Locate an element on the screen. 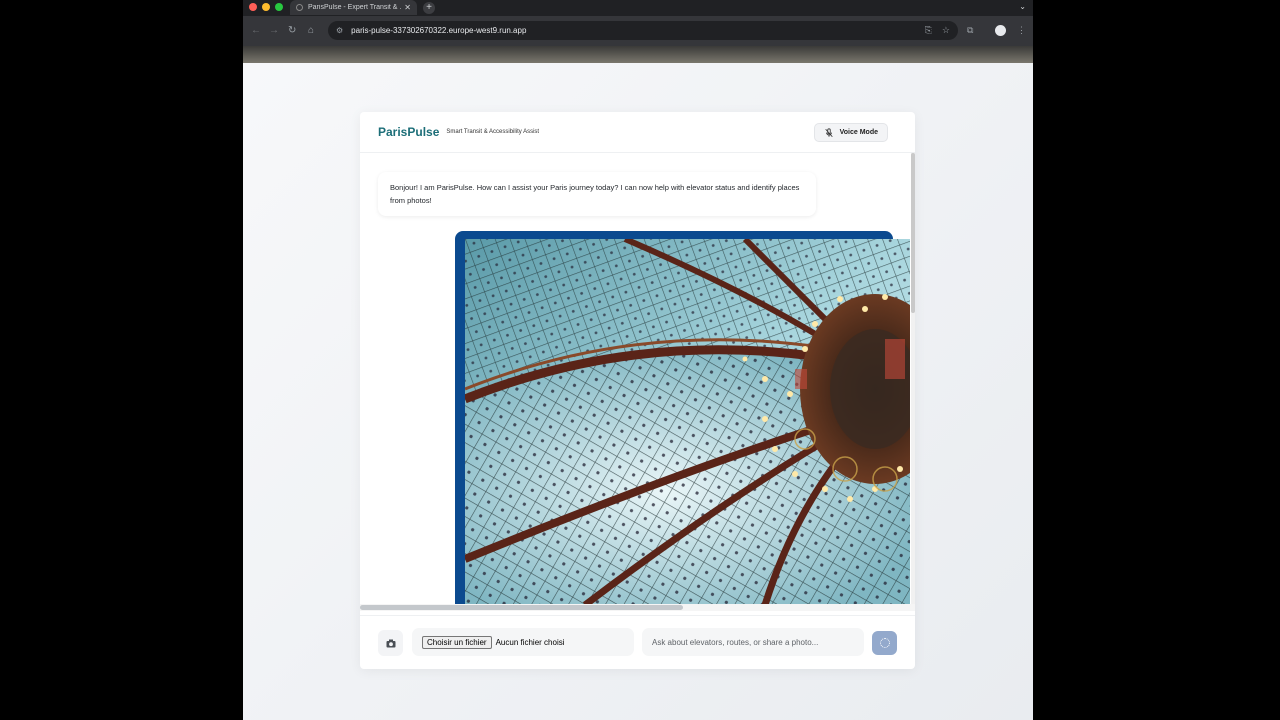  app-tagline: Smart Transit & Accessibility Assist is located at coordinates (493, 132).